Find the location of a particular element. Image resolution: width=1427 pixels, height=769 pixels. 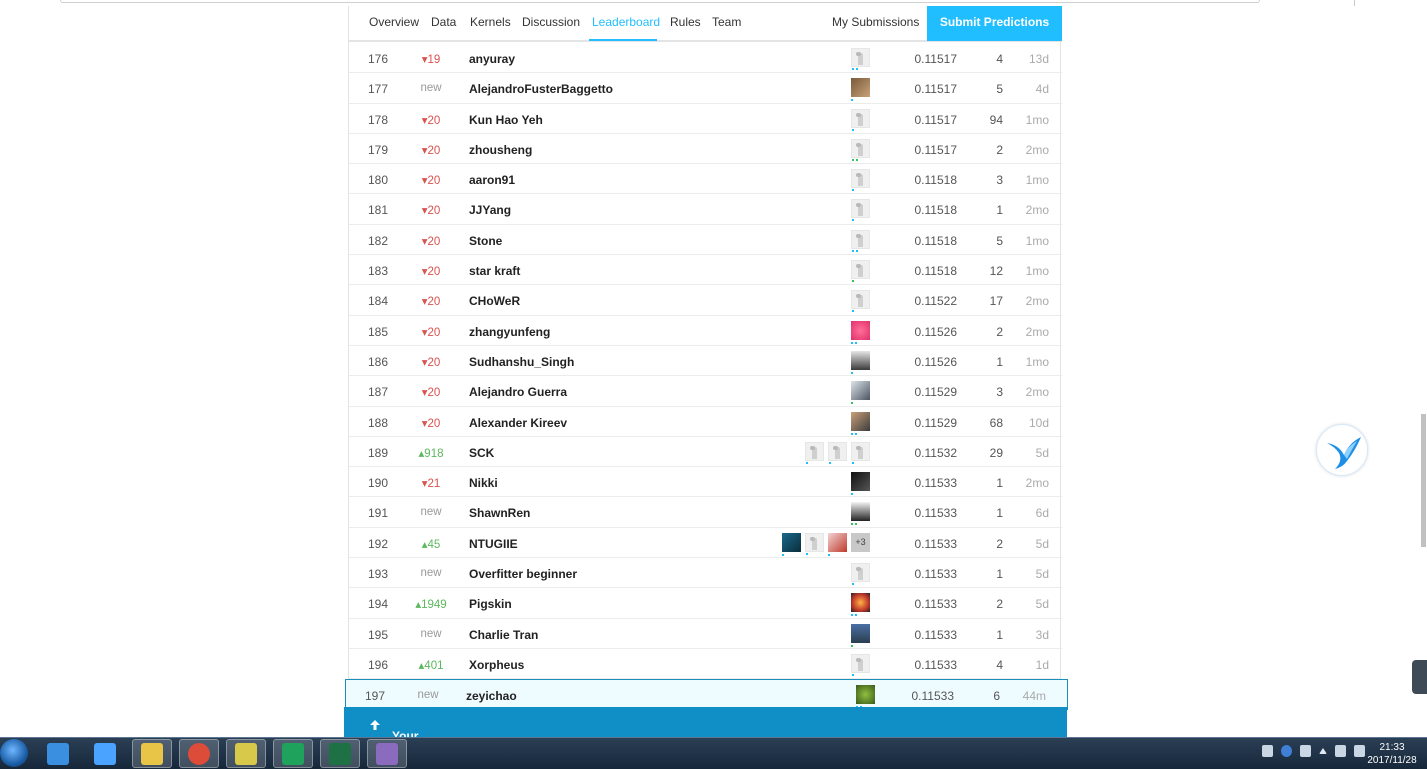

help-icon is located at coordinates (1286, 751).